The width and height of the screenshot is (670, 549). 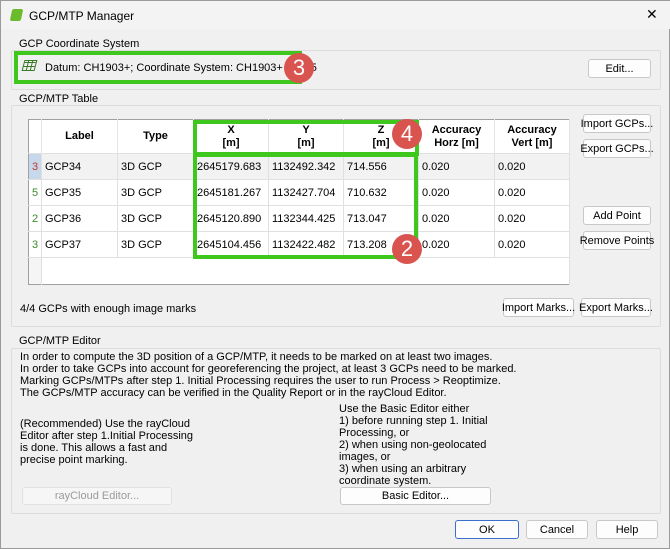 What do you see at coordinates (456, 142) in the screenshot?
I see `header-unit: Horz [m]` at bounding box center [456, 142].